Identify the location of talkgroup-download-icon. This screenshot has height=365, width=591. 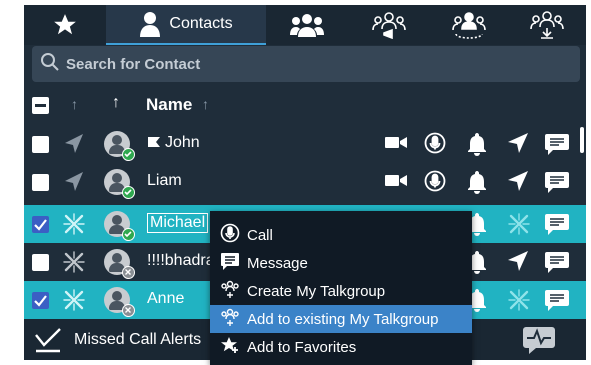
(547, 25).